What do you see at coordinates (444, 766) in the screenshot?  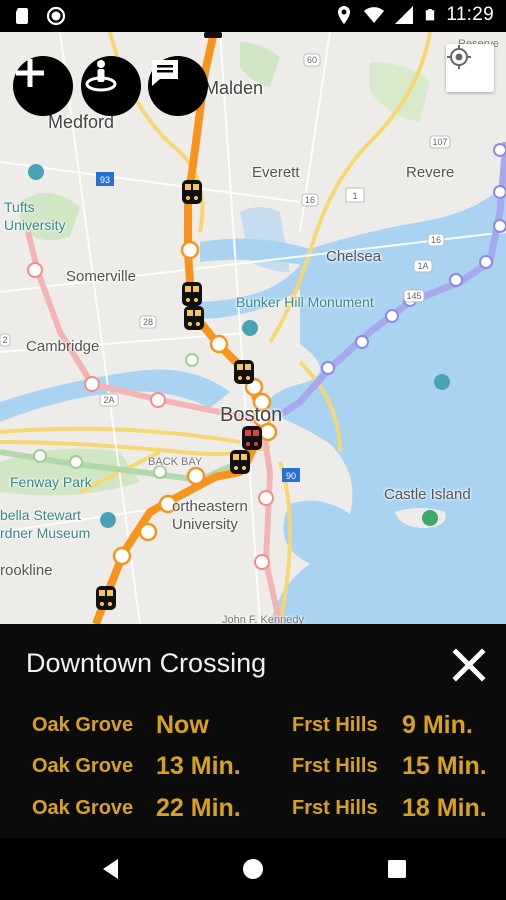 I see `prediction-time-right: 15 Min.` at bounding box center [444, 766].